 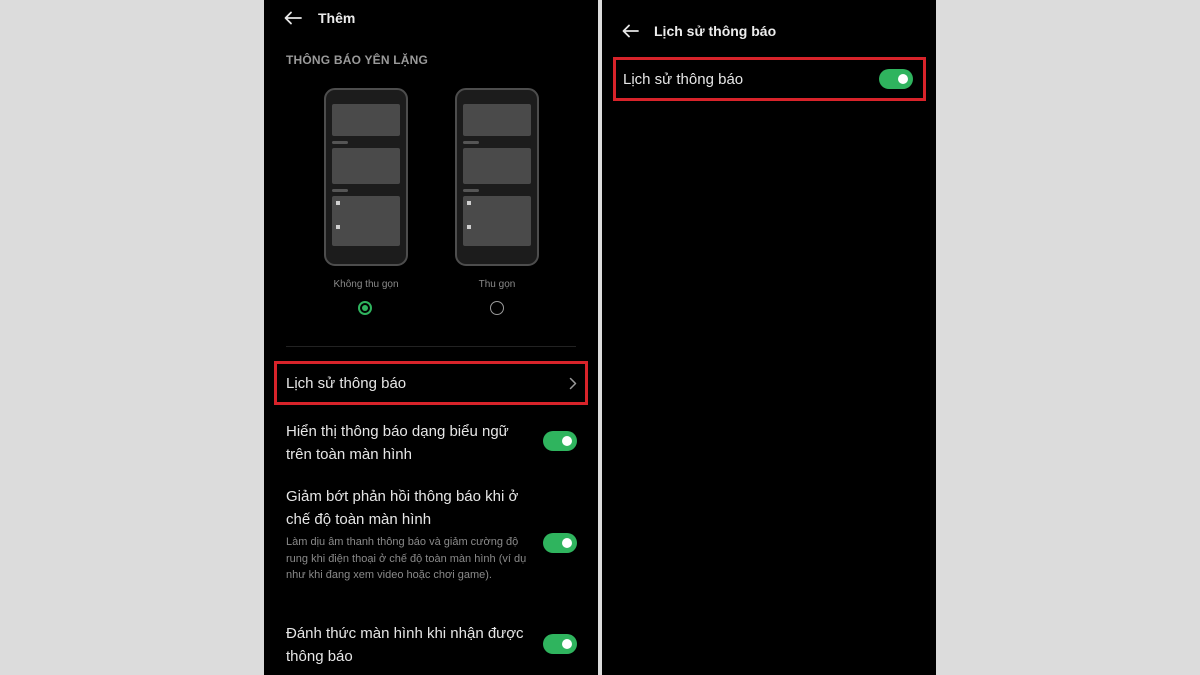 I want to click on reduce-feedback-toggle, so click(x=560, y=543).